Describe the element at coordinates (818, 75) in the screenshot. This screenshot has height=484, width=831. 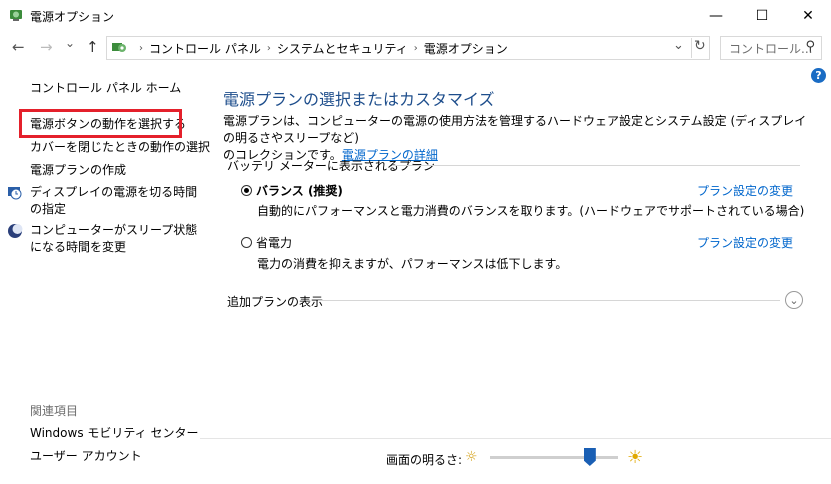
I see `help-icon: ?` at that location.